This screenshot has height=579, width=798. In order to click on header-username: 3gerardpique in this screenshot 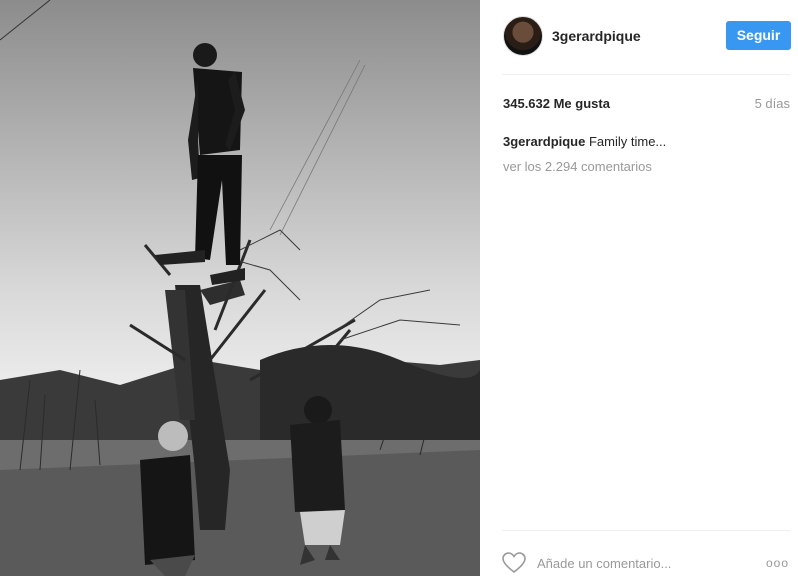, I will do `click(596, 36)`.